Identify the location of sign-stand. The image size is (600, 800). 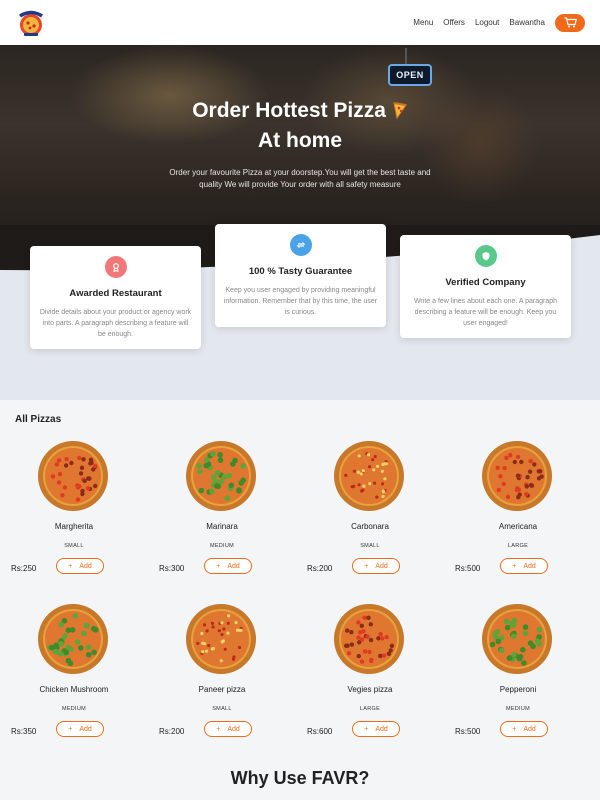
(406, 56).